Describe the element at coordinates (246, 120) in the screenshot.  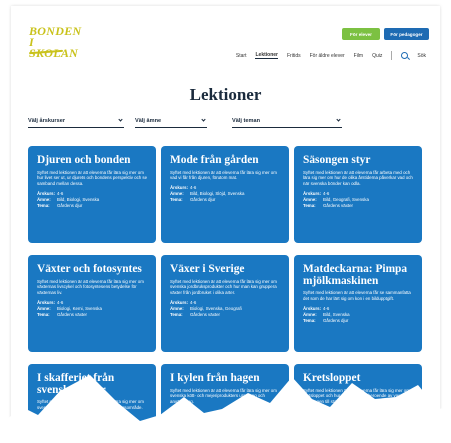
I see `theme-filter-label: Välj teman` at that location.